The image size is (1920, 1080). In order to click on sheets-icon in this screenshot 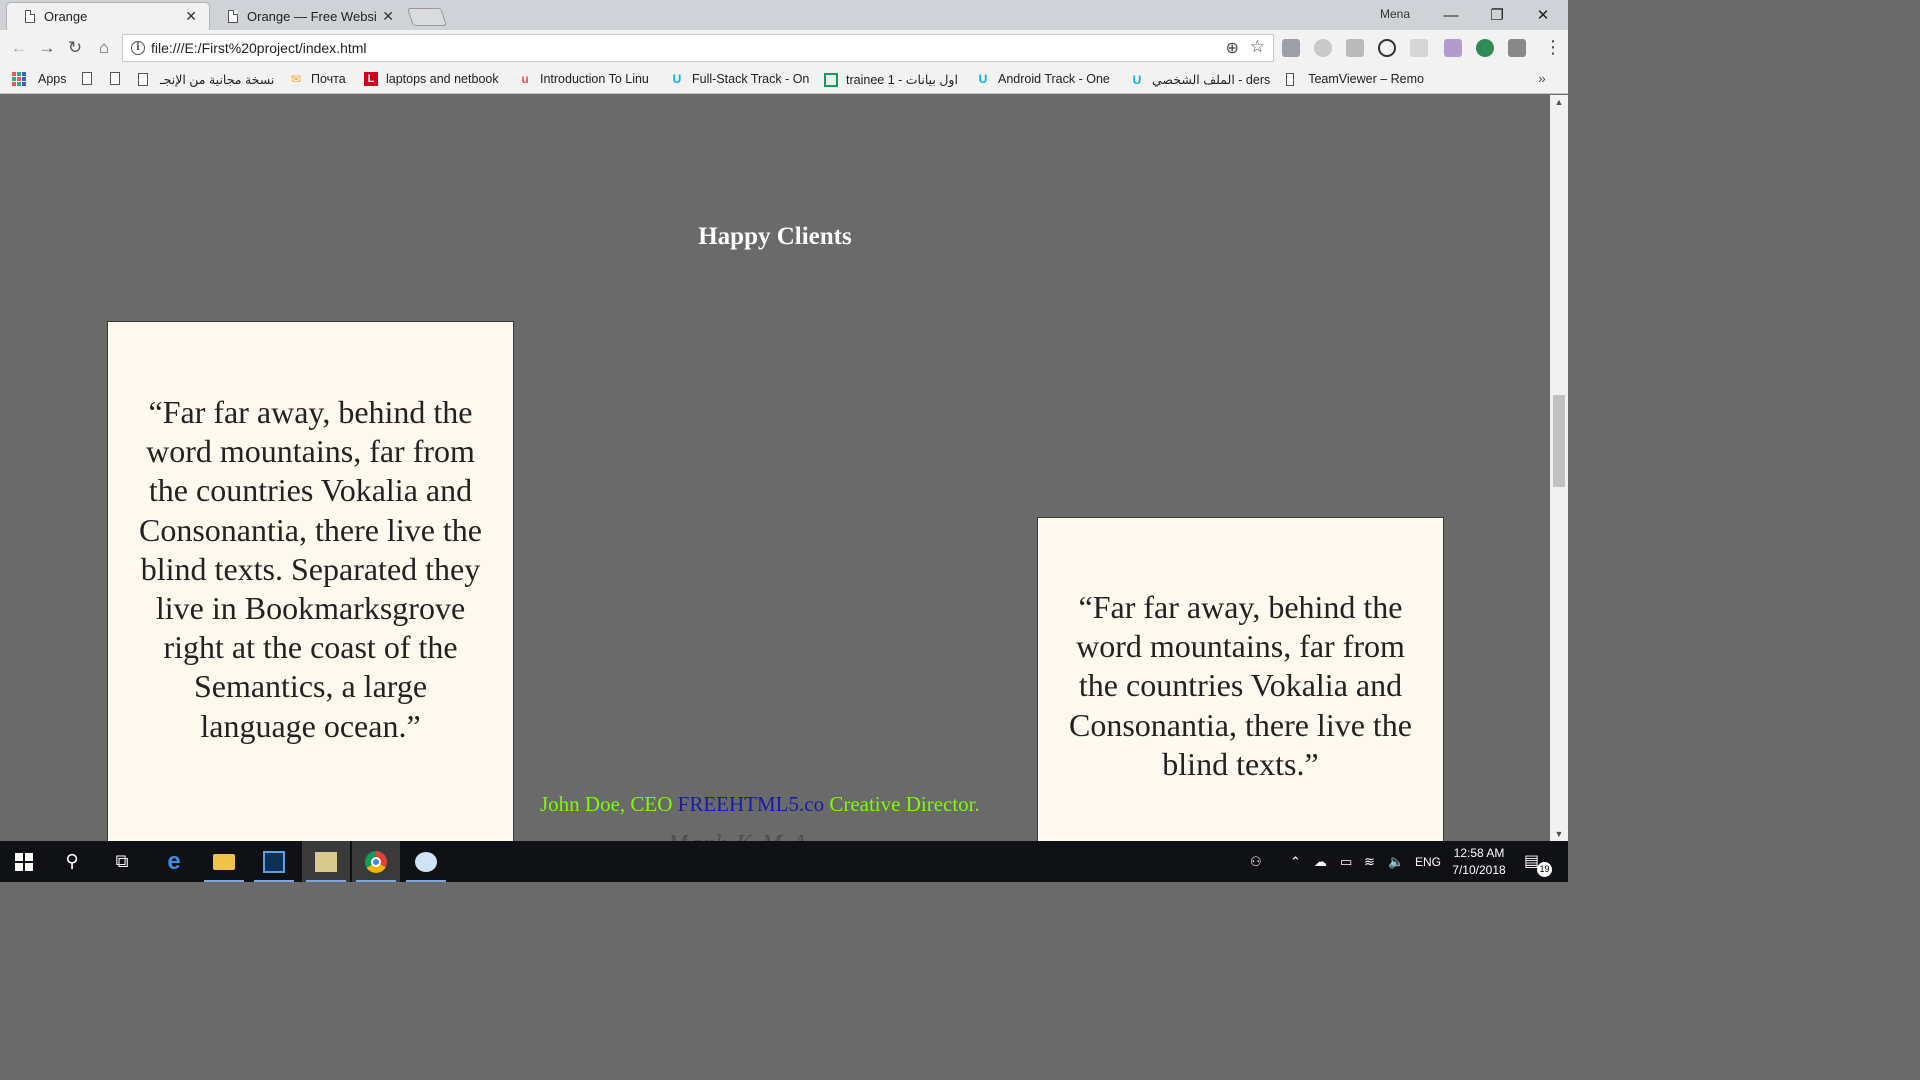, I will do `click(831, 79)`.